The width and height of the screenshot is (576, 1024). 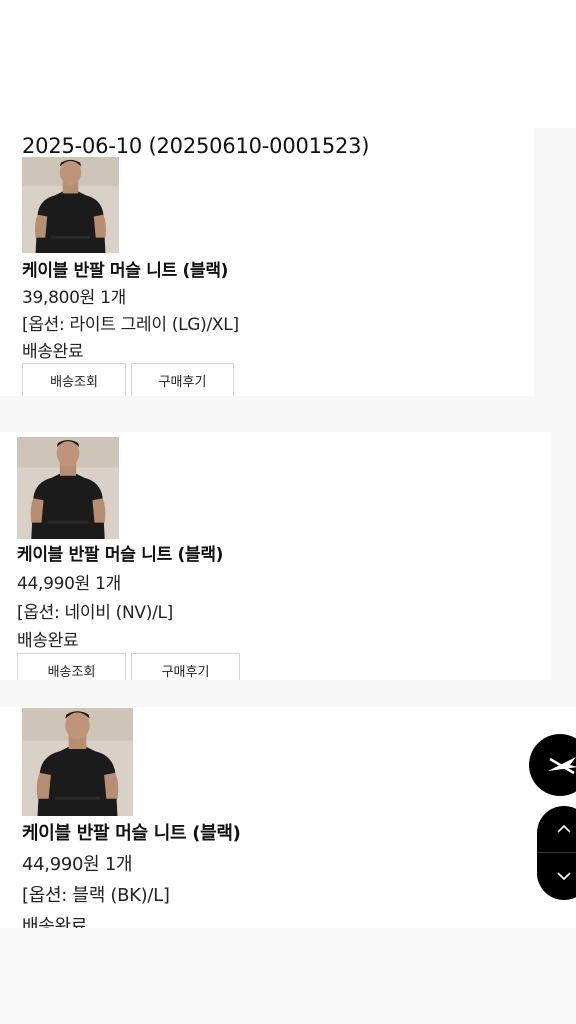 What do you see at coordinates (556, 876) in the screenshot?
I see `scroll-bottom-button` at bounding box center [556, 876].